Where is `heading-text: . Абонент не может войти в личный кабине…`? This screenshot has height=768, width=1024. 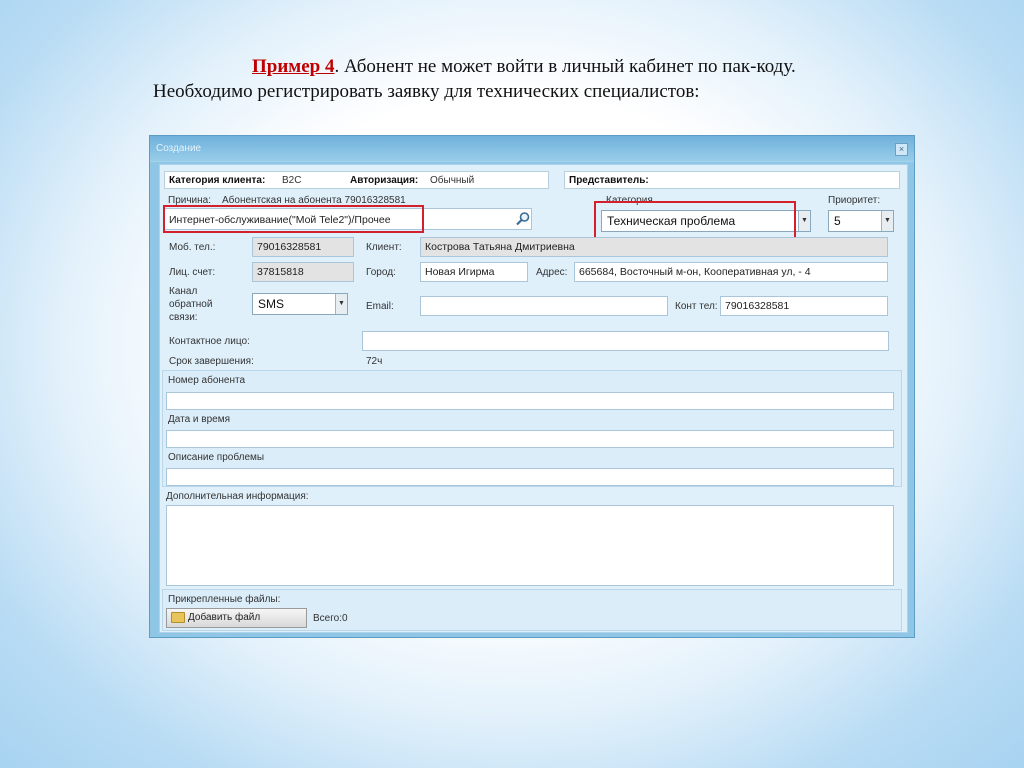
heading-text: . Абонент не может войти в личный кабине… is located at coordinates (565, 66).